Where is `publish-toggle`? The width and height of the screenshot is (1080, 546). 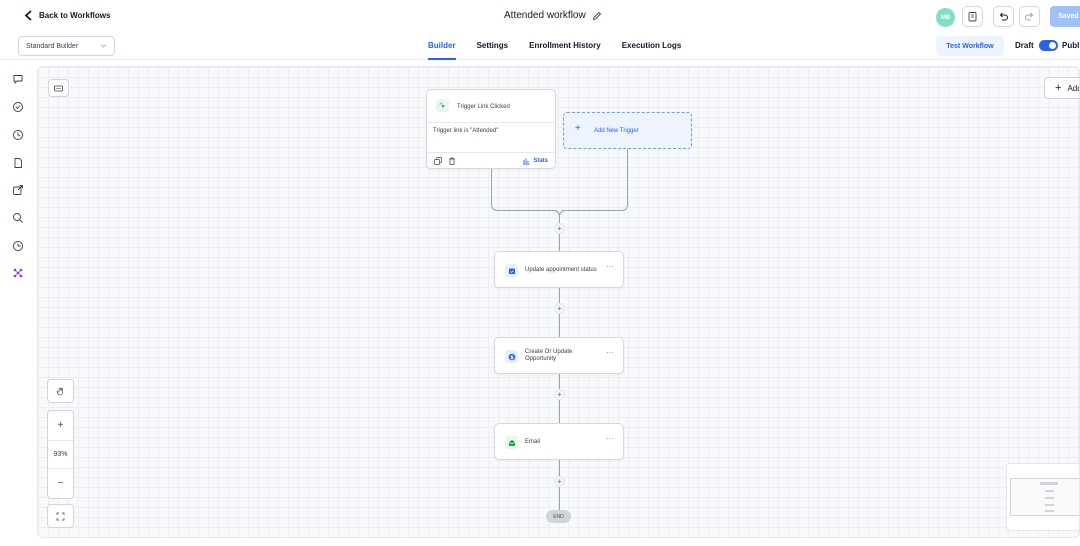 publish-toggle is located at coordinates (1048, 45).